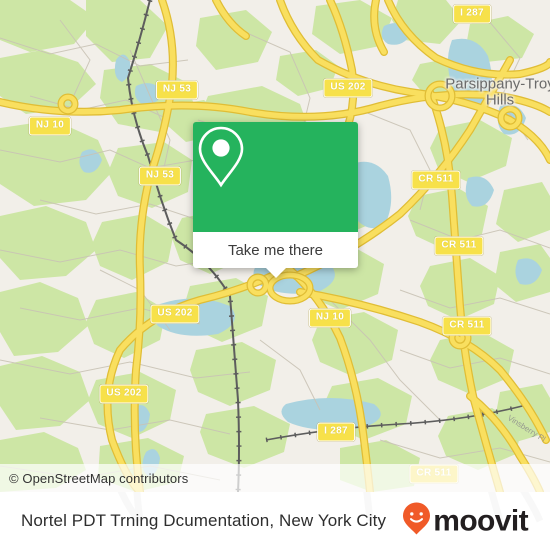  Describe the element at coordinates (480, 520) in the screenshot. I see `moovit-wordmark: moovit` at that location.